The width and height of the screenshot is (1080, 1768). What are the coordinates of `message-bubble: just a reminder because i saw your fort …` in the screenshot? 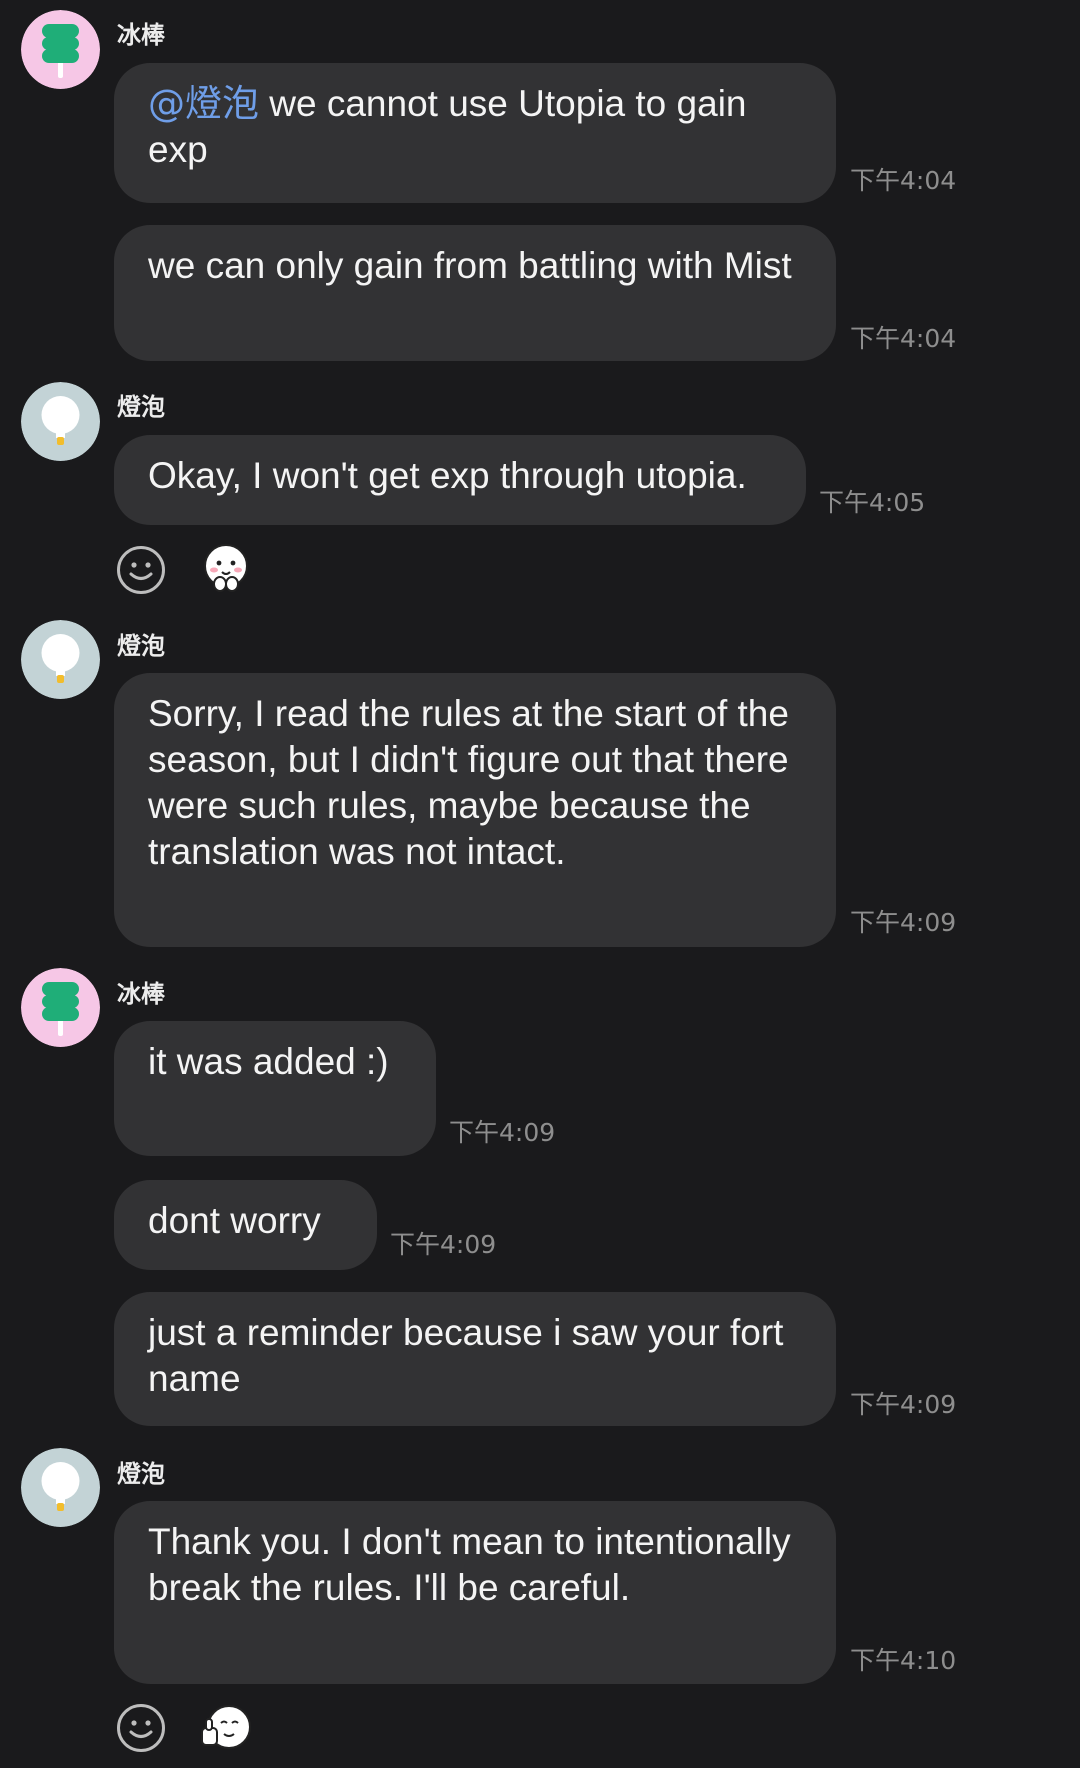 It's located at (475, 1359).